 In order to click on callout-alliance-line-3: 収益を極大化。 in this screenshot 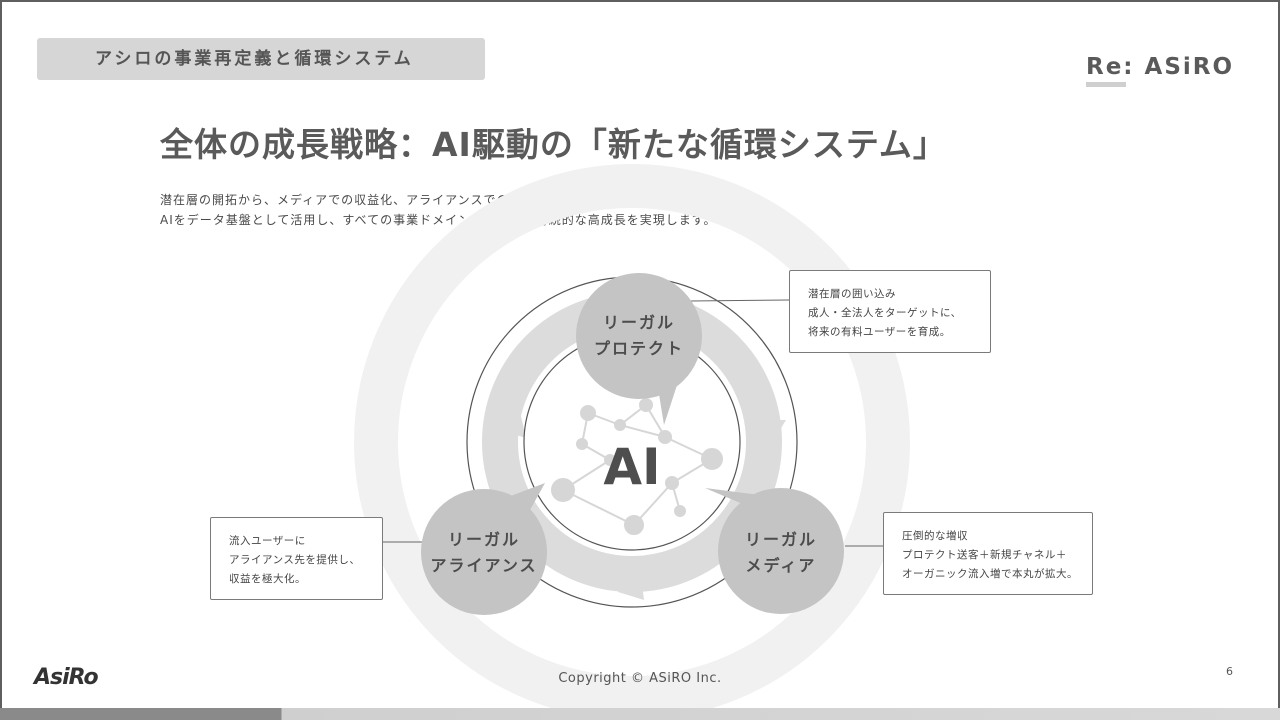, I will do `click(267, 579)`.